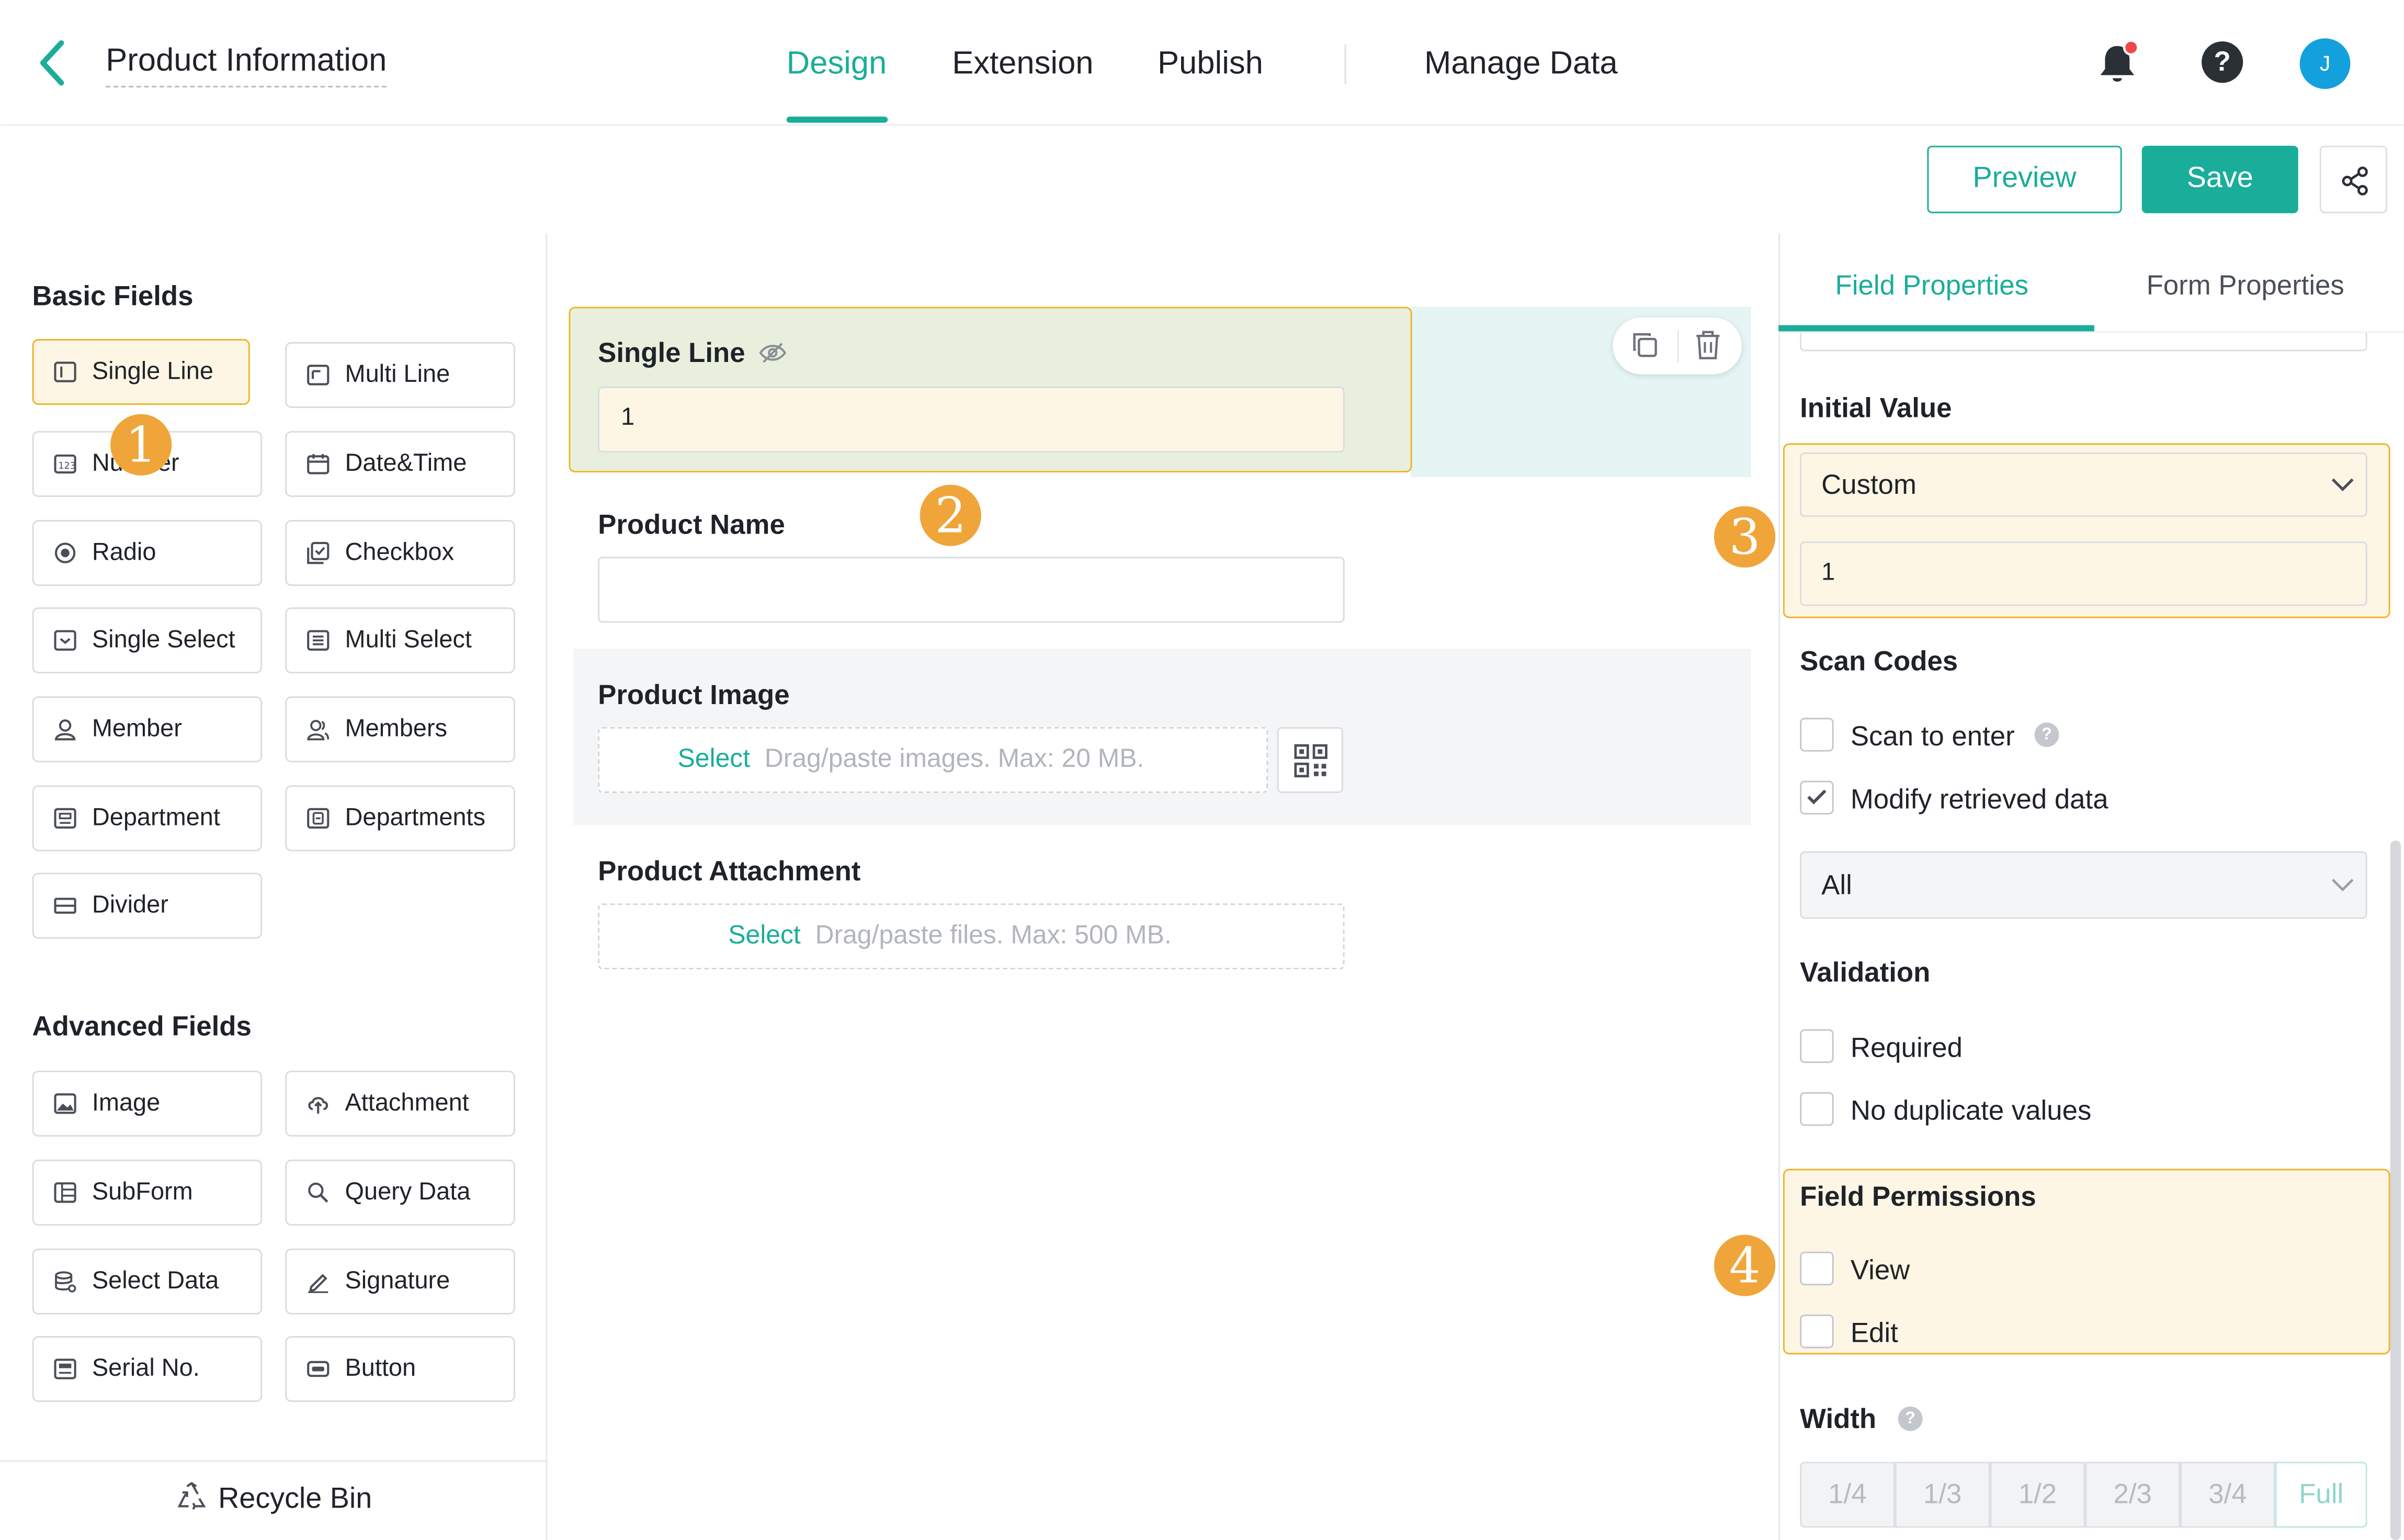  Describe the element at coordinates (1838, 1418) in the screenshot. I see `width-title: Width` at that location.